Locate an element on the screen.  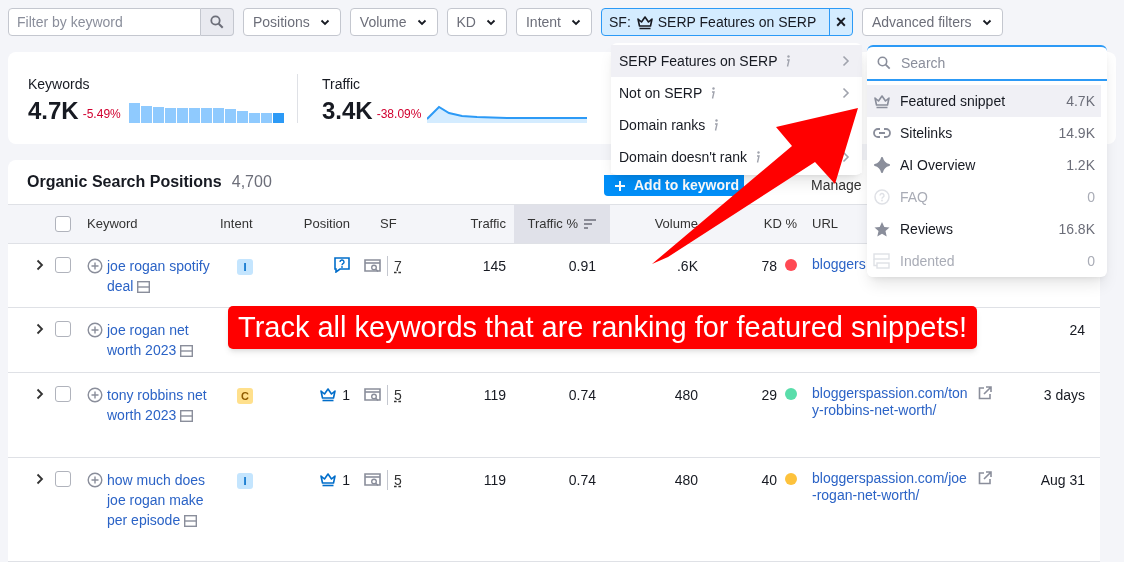
filter-dropdown: Volume is located at coordinates (393, 22).